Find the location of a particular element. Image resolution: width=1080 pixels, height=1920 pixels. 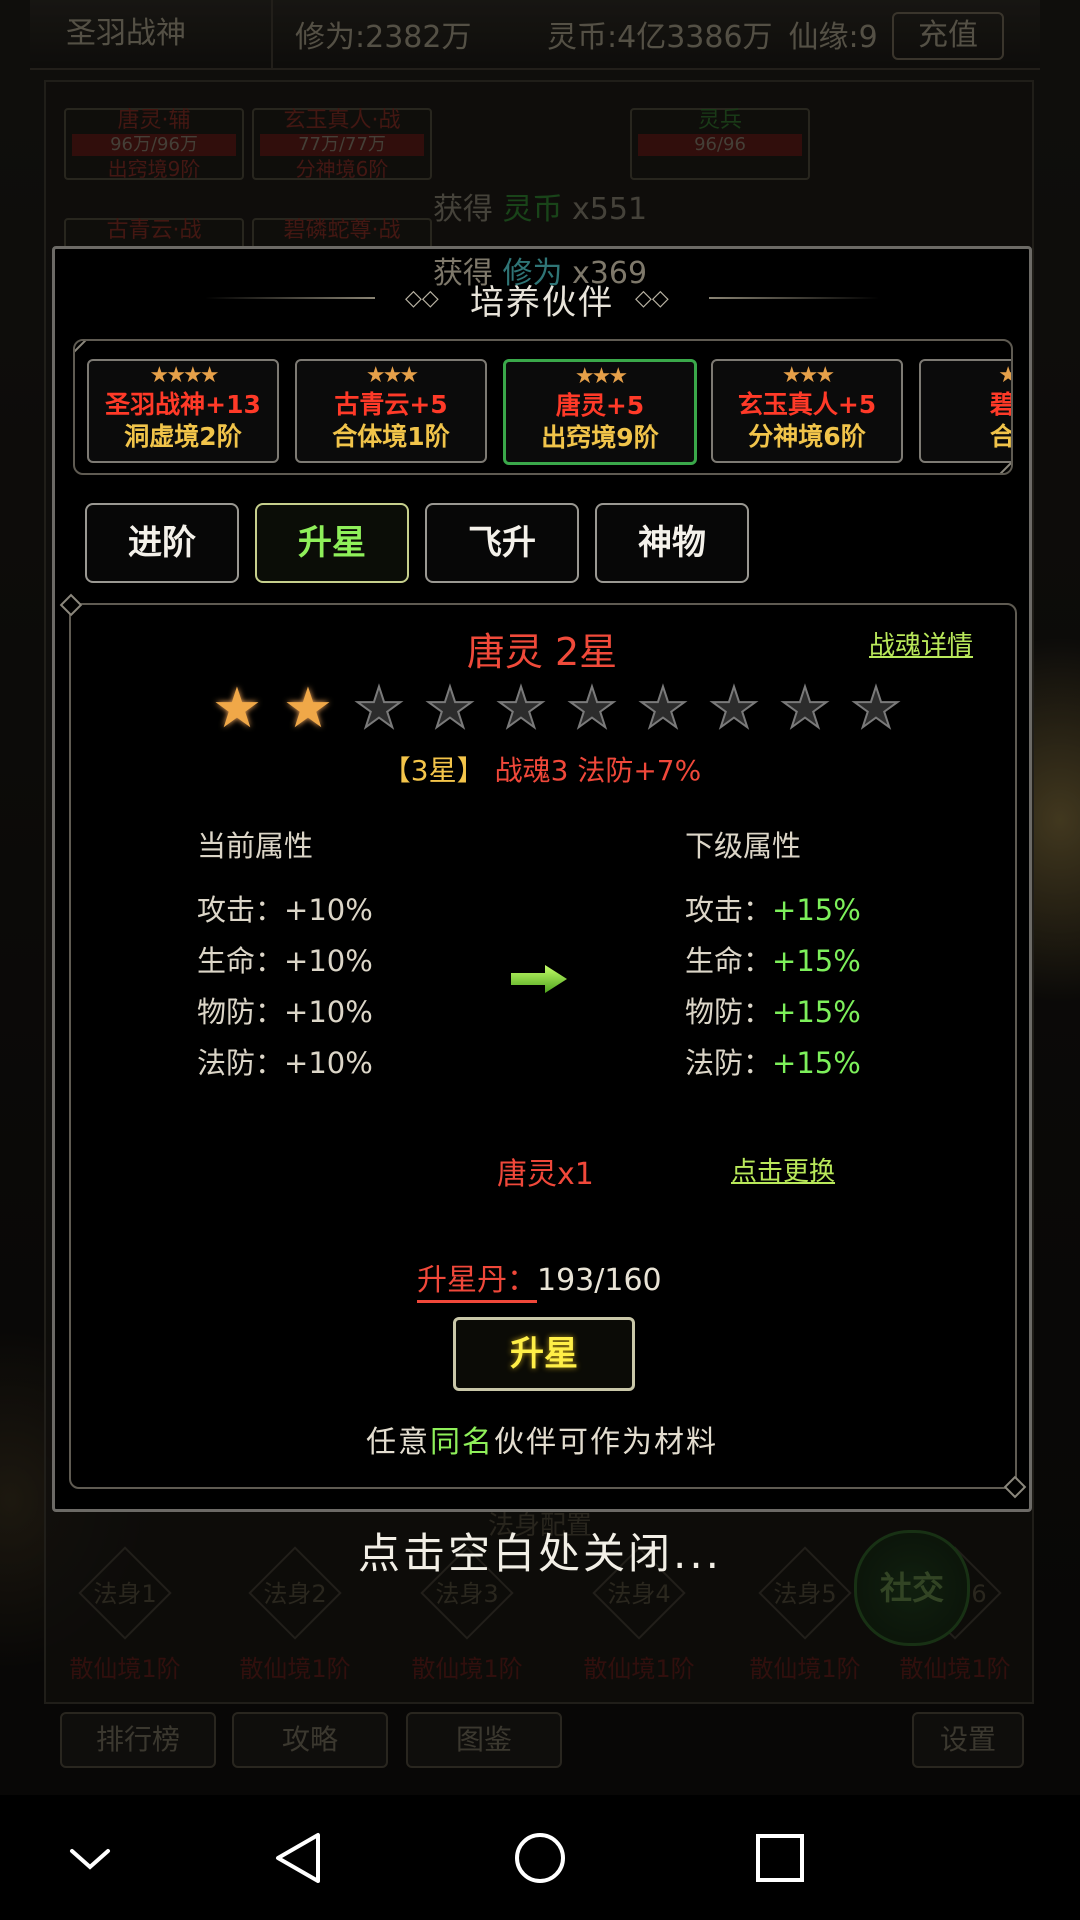

gain-message: 获得 修为 x369 is located at coordinates (540, 270).